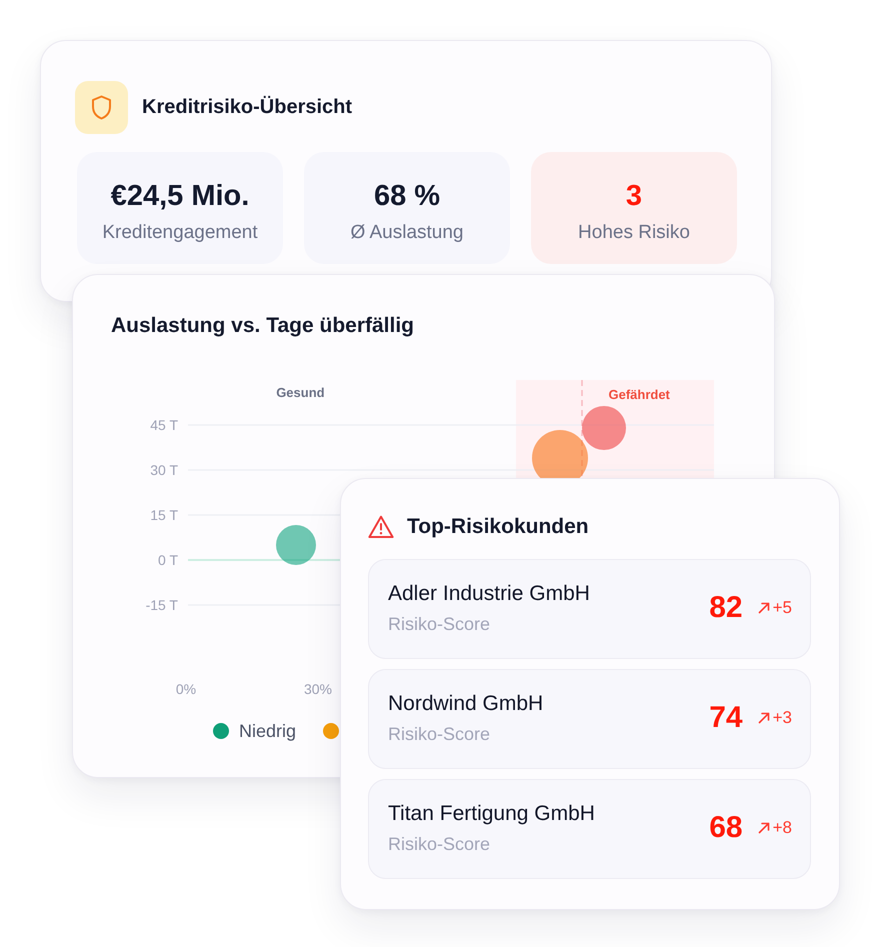  I want to click on y-tick-label: 30 T, so click(164, 470).